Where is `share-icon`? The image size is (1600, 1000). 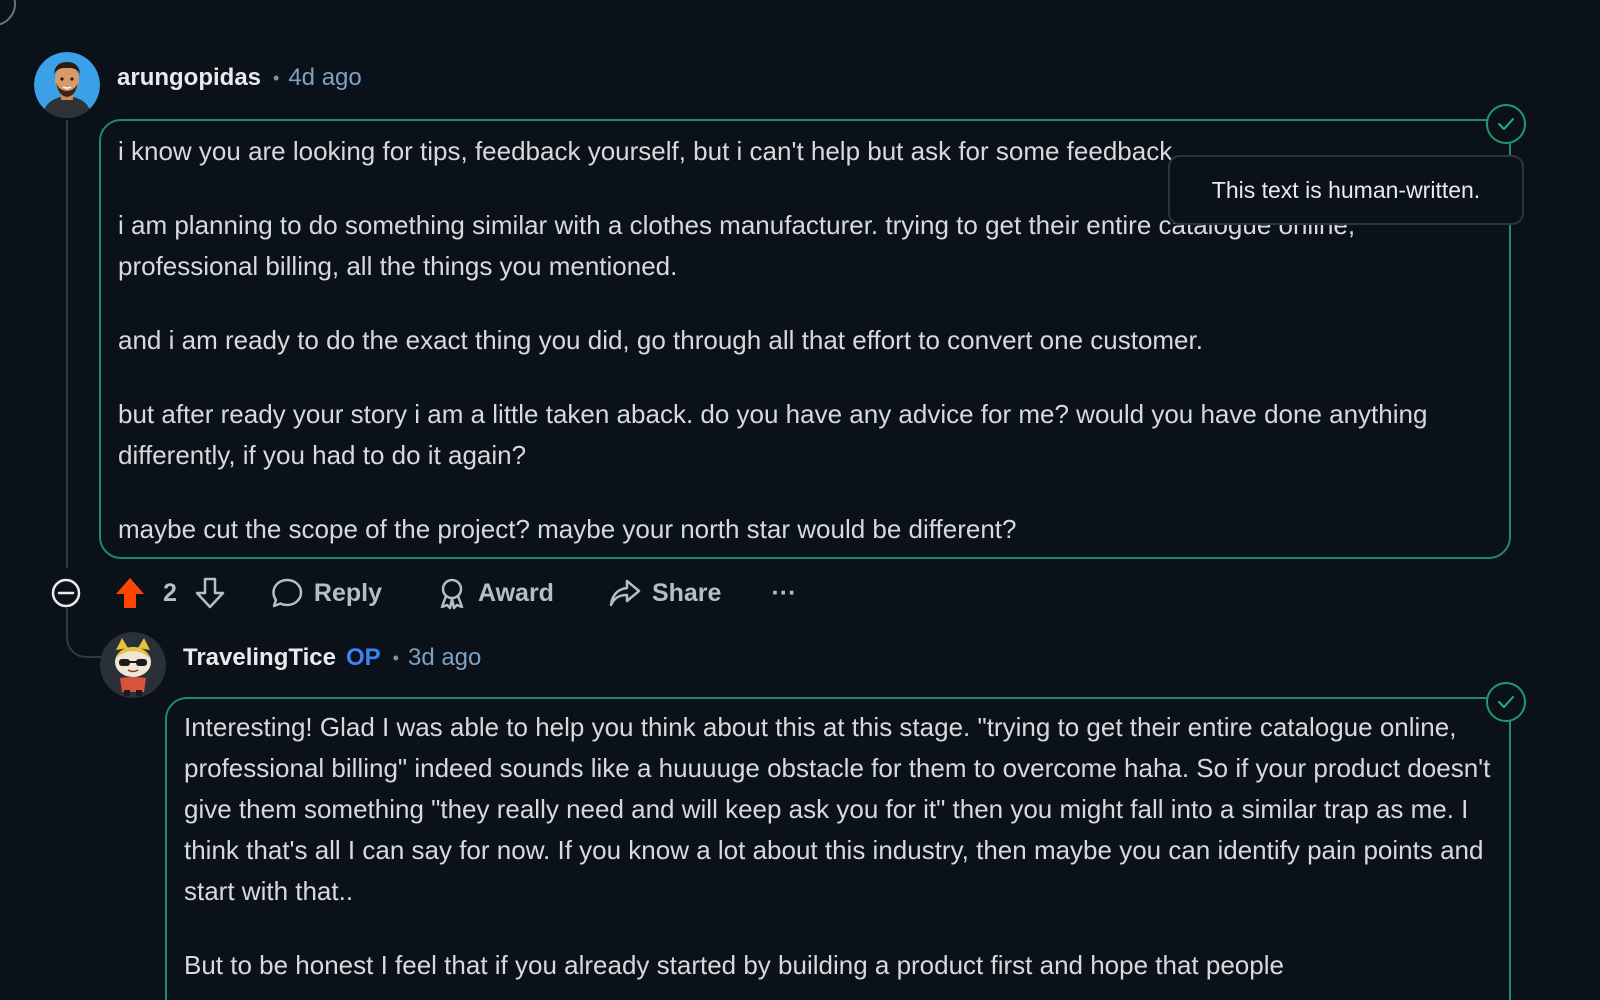 share-icon is located at coordinates (625, 593).